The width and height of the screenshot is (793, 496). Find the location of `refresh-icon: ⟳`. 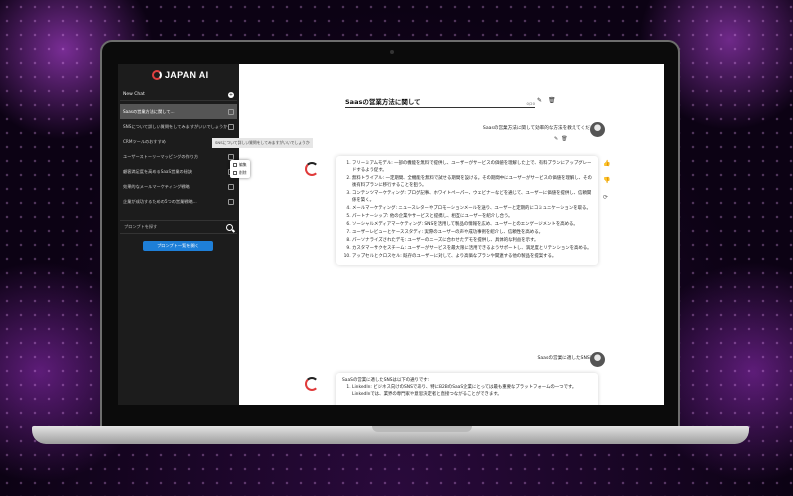

refresh-icon: ⟳ is located at coordinates (606, 197).